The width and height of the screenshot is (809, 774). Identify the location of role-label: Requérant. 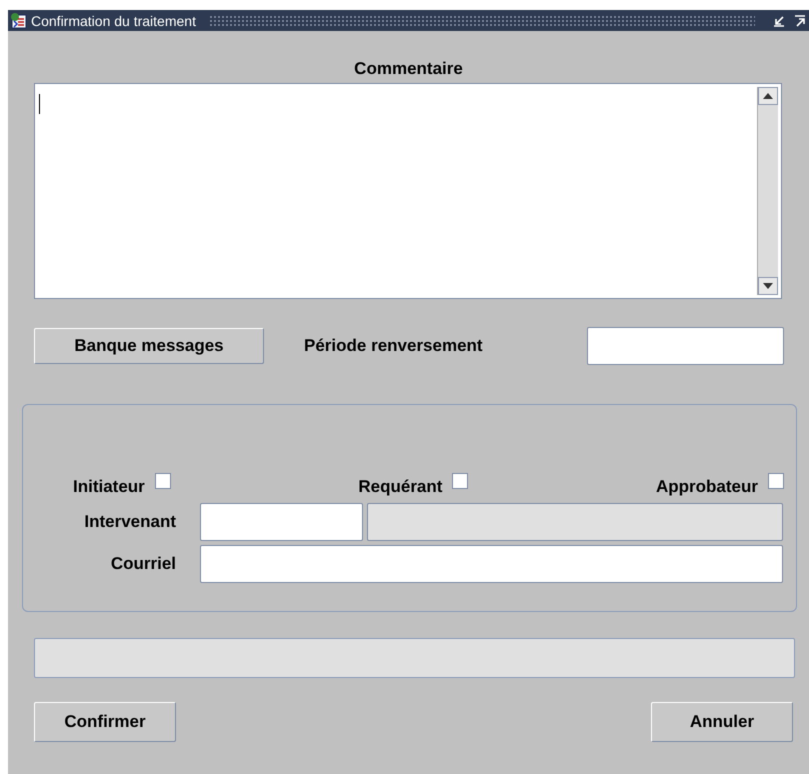
(400, 487).